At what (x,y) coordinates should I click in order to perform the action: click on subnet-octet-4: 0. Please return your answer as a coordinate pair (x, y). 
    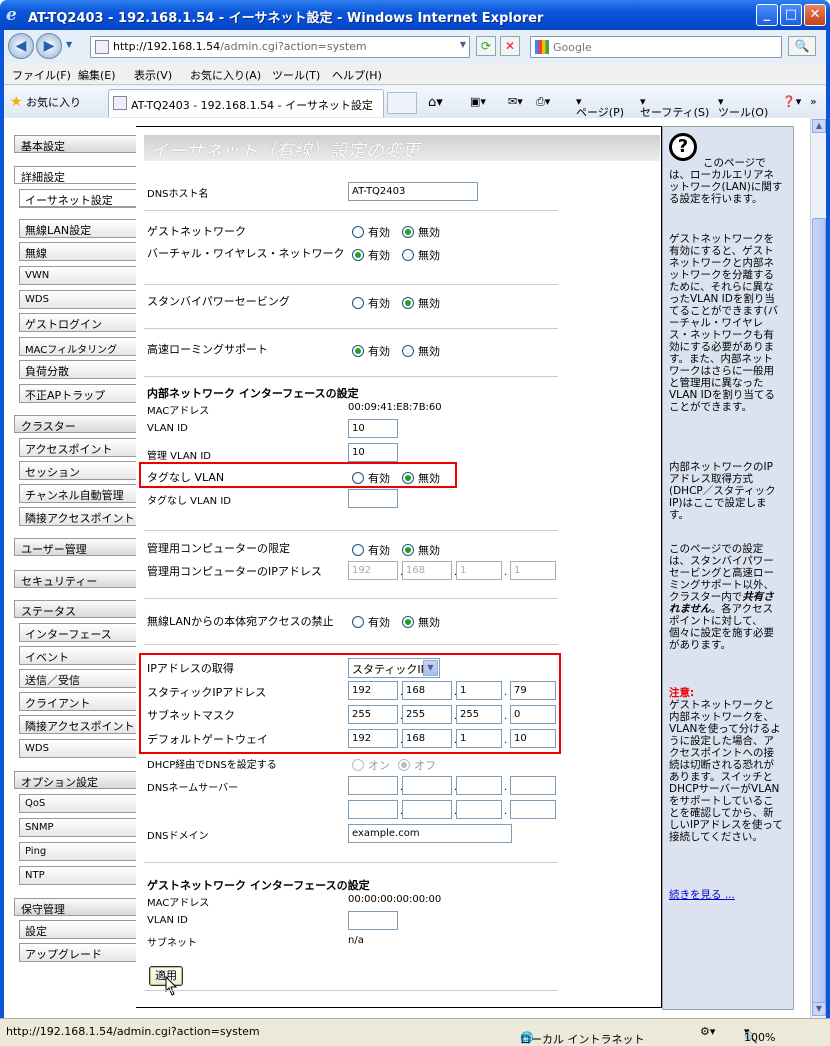
    Looking at the image, I should click on (533, 714).